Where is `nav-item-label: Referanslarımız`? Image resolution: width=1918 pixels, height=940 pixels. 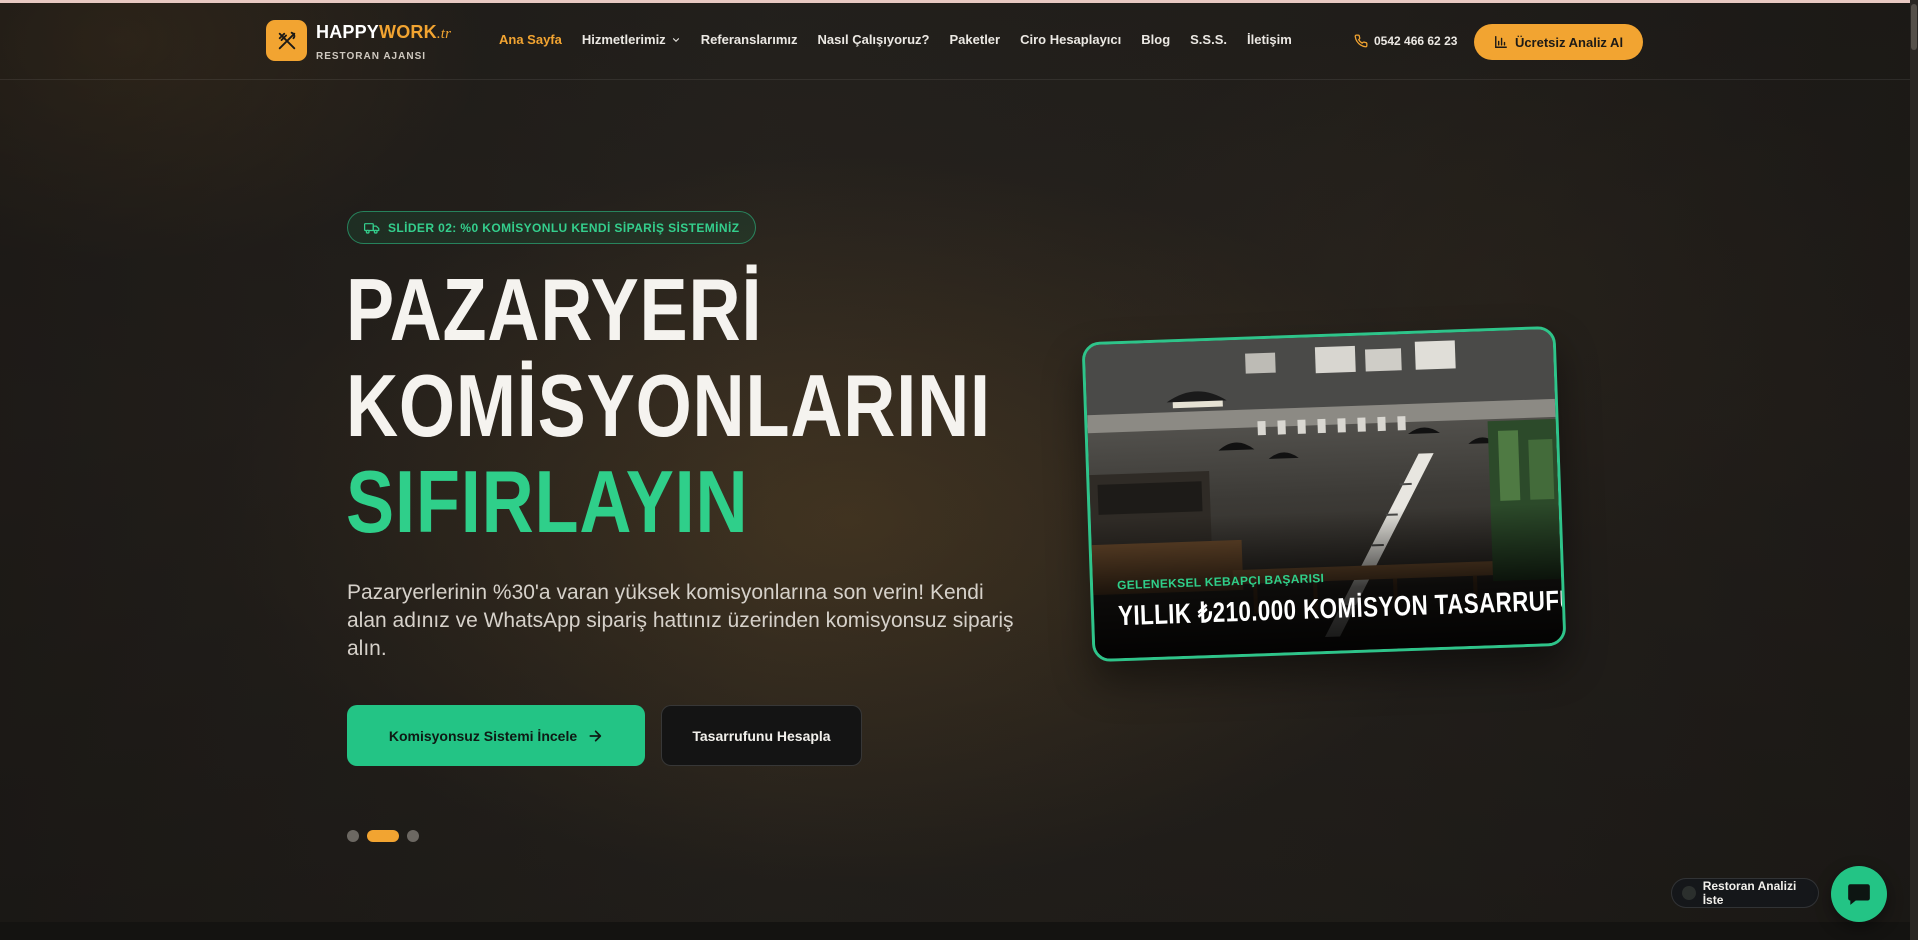 nav-item-label: Referanslarımız is located at coordinates (749, 39).